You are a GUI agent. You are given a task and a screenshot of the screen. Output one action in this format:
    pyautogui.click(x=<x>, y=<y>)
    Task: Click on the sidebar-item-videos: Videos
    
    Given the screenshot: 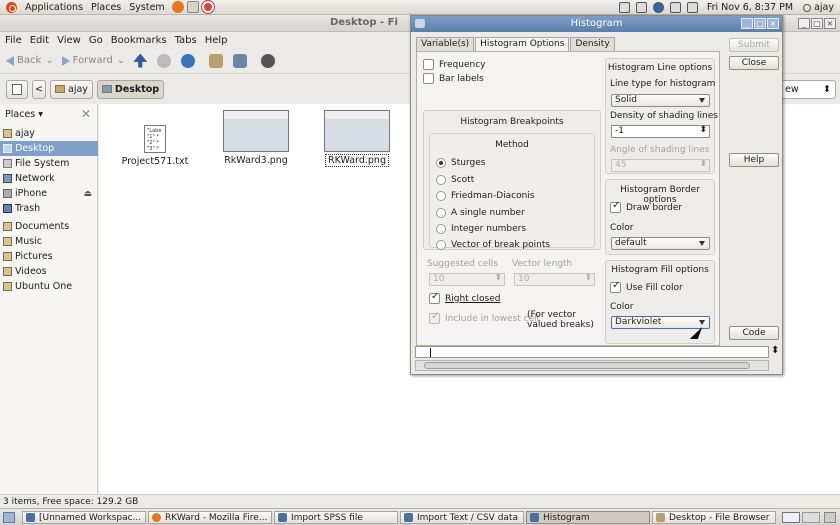 What is the action you would take?
    pyautogui.click(x=49, y=271)
    